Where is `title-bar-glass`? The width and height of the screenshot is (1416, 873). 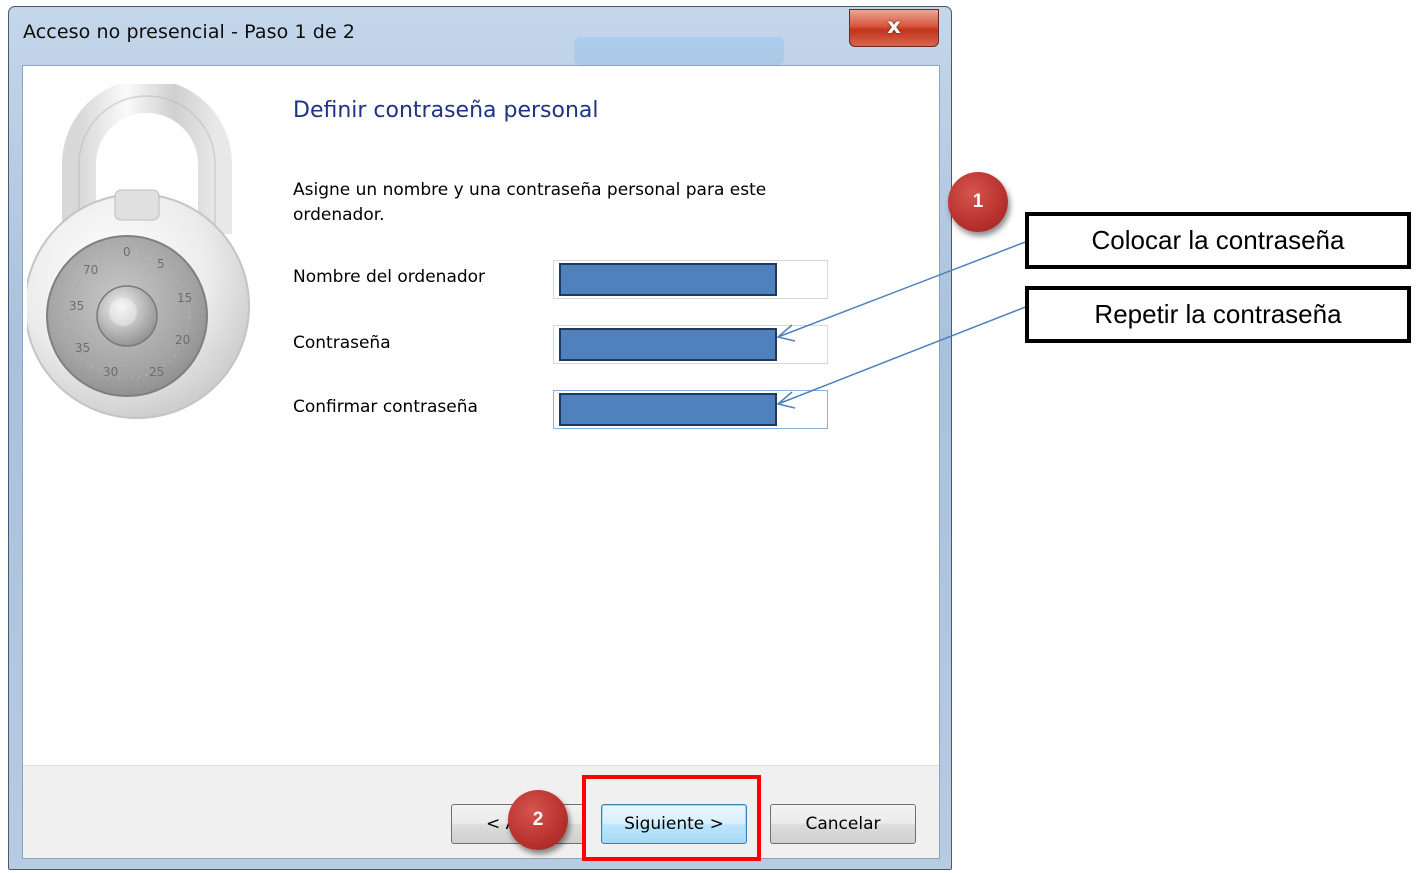
title-bar-glass is located at coordinates (679, 51).